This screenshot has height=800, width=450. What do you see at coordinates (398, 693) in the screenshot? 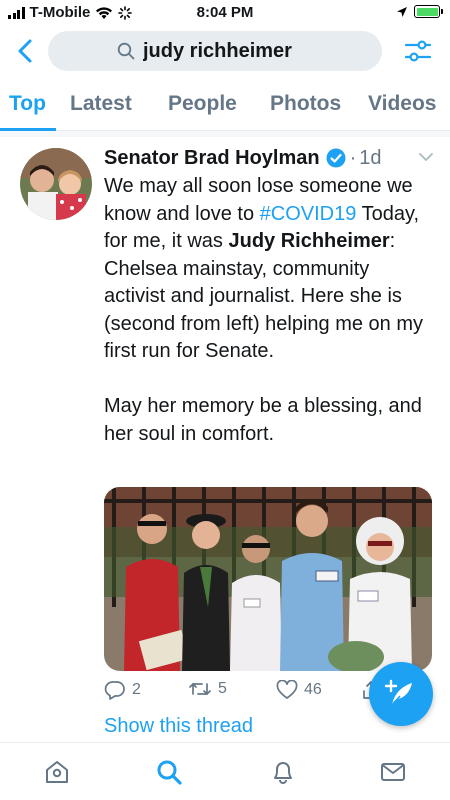
I see `compose-feather-icon` at bounding box center [398, 693].